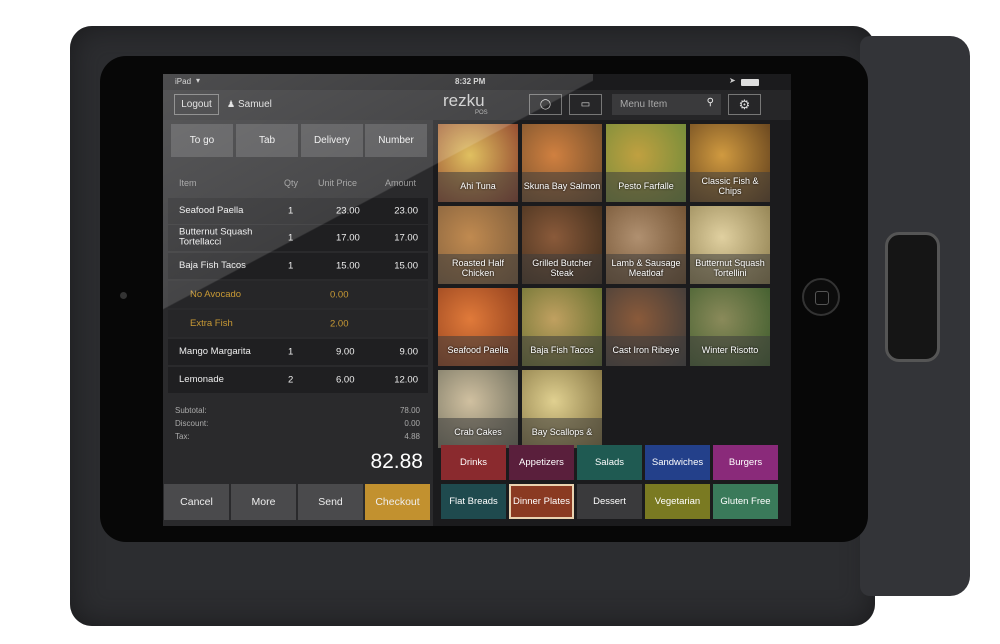 The image size is (1000, 644). I want to click on order-type-tab: Tab, so click(267, 140).